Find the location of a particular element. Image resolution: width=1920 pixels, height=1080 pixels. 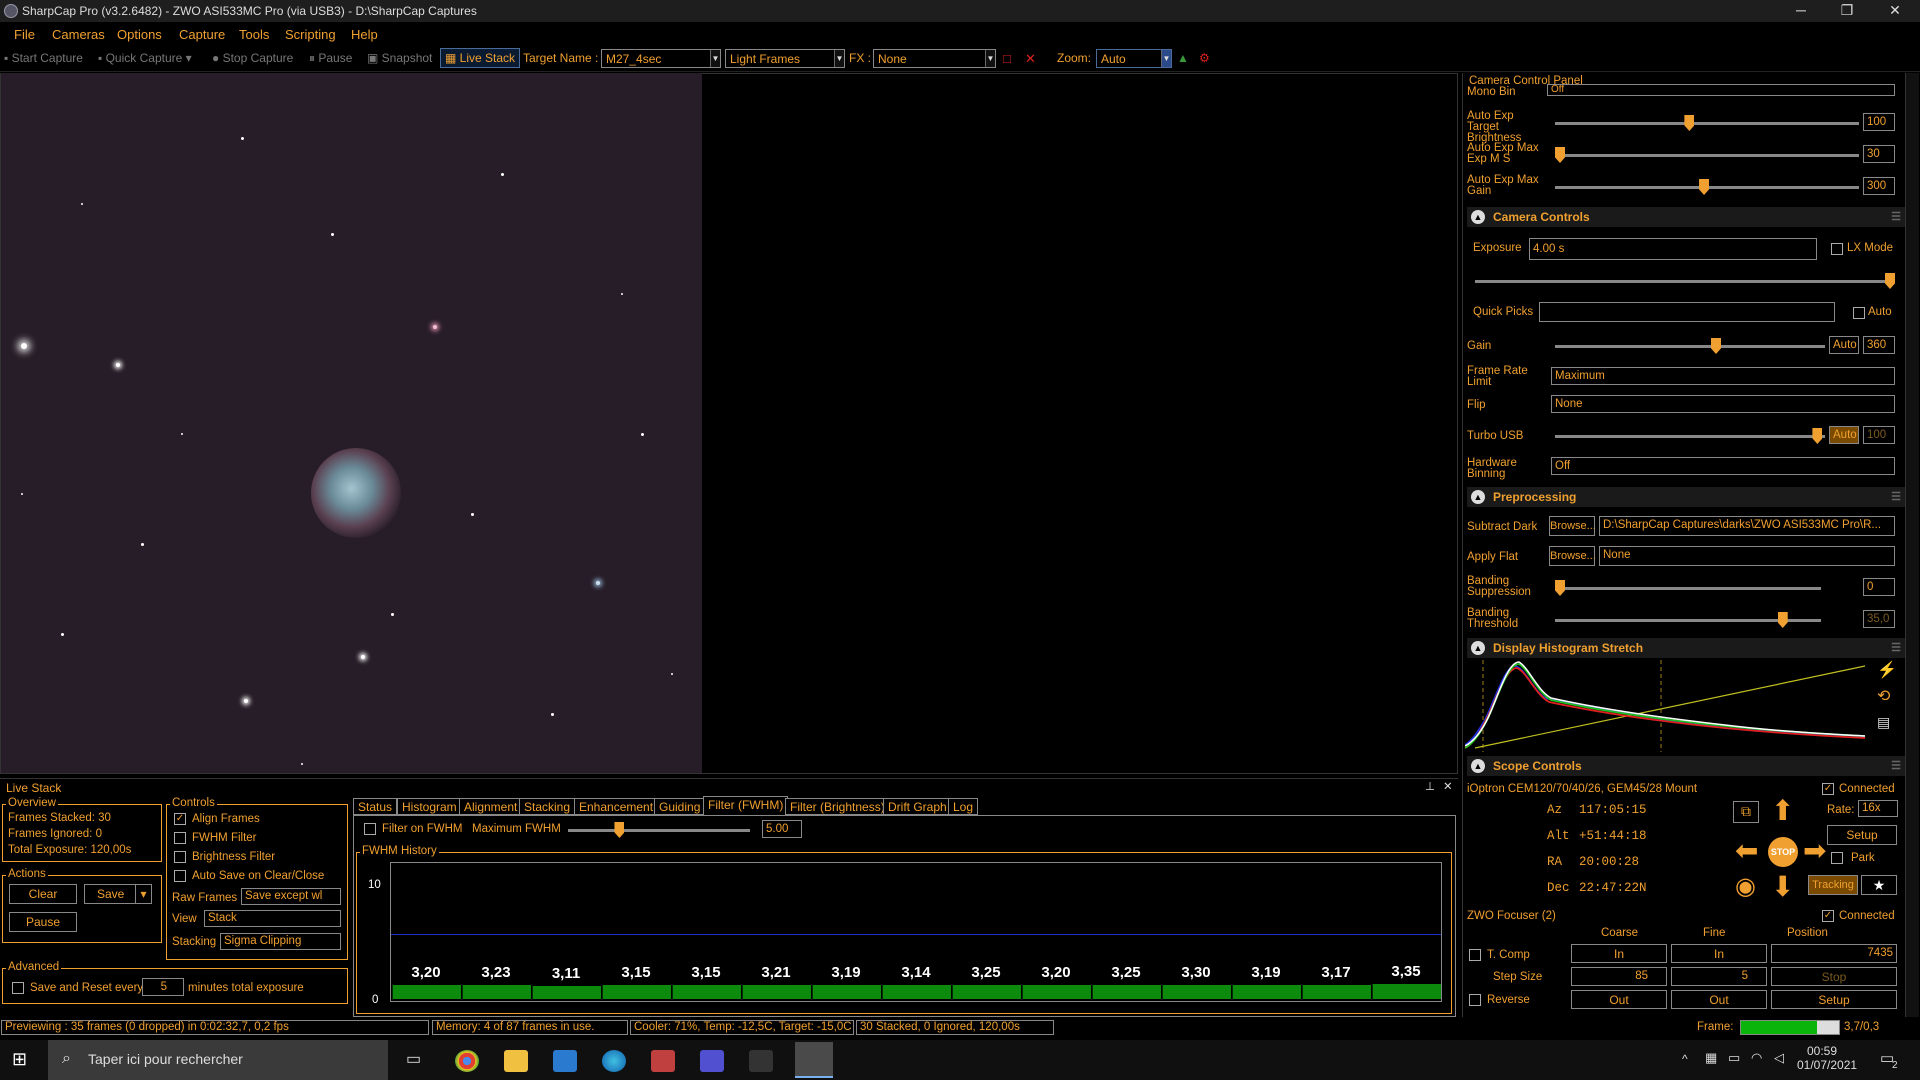

menu-options: Options is located at coordinates (139, 34).